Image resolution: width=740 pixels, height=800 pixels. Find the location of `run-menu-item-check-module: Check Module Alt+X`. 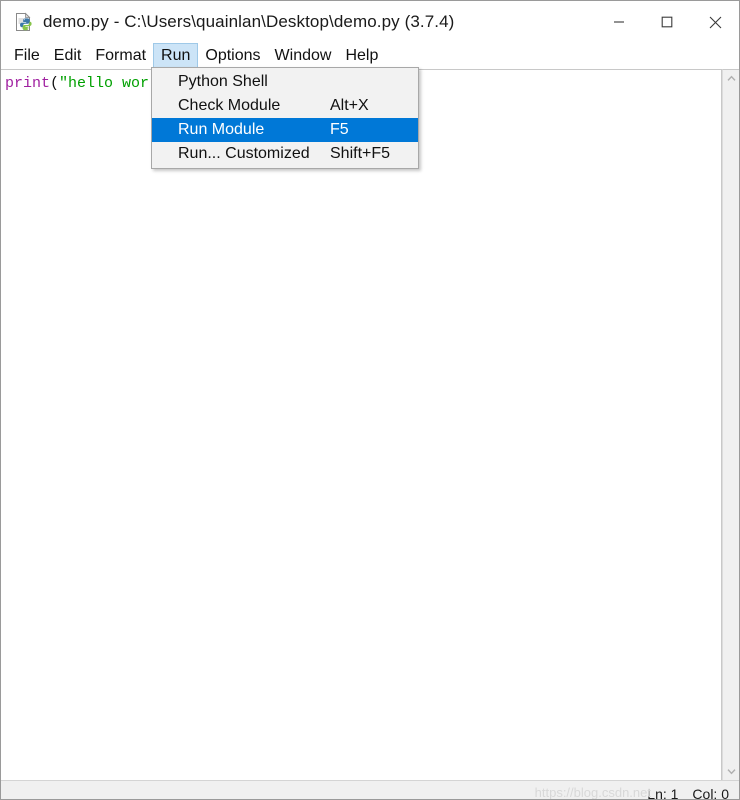

run-menu-item-check-module: Check Module Alt+X is located at coordinates (285, 106).